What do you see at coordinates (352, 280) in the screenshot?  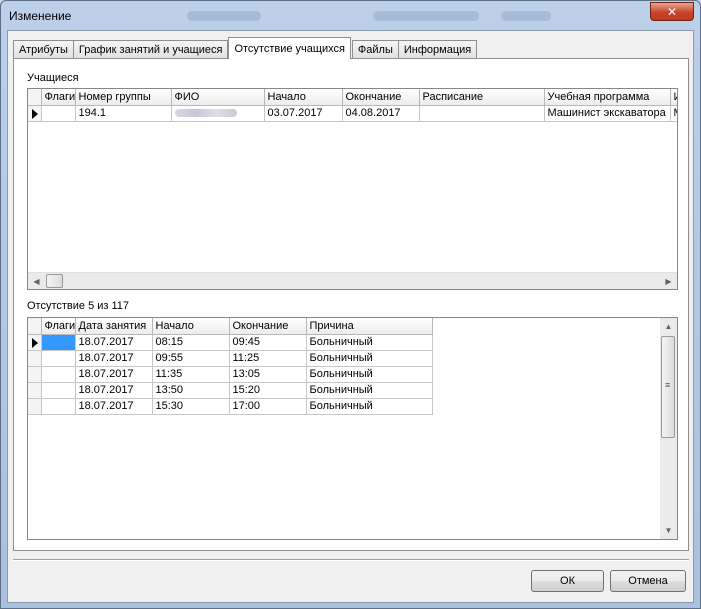 I see `students-horizontal-scrollbar: ◀ ▶` at bounding box center [352, 280].